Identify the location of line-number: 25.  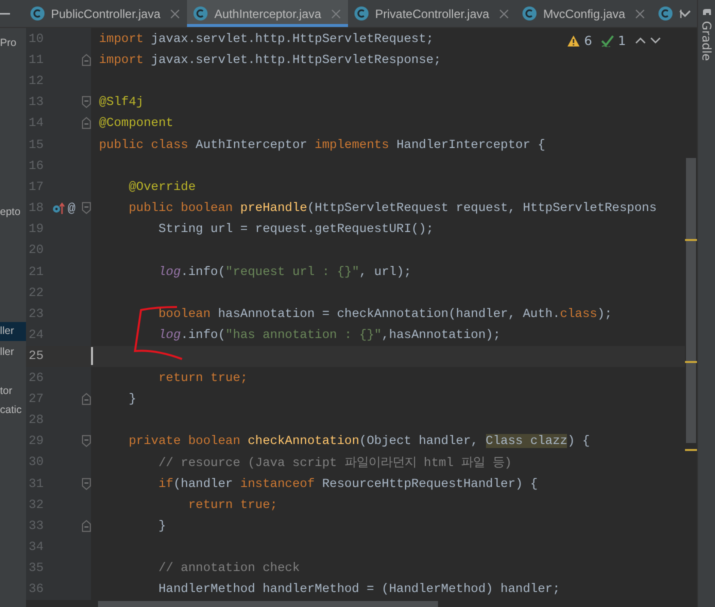
(36, 356).